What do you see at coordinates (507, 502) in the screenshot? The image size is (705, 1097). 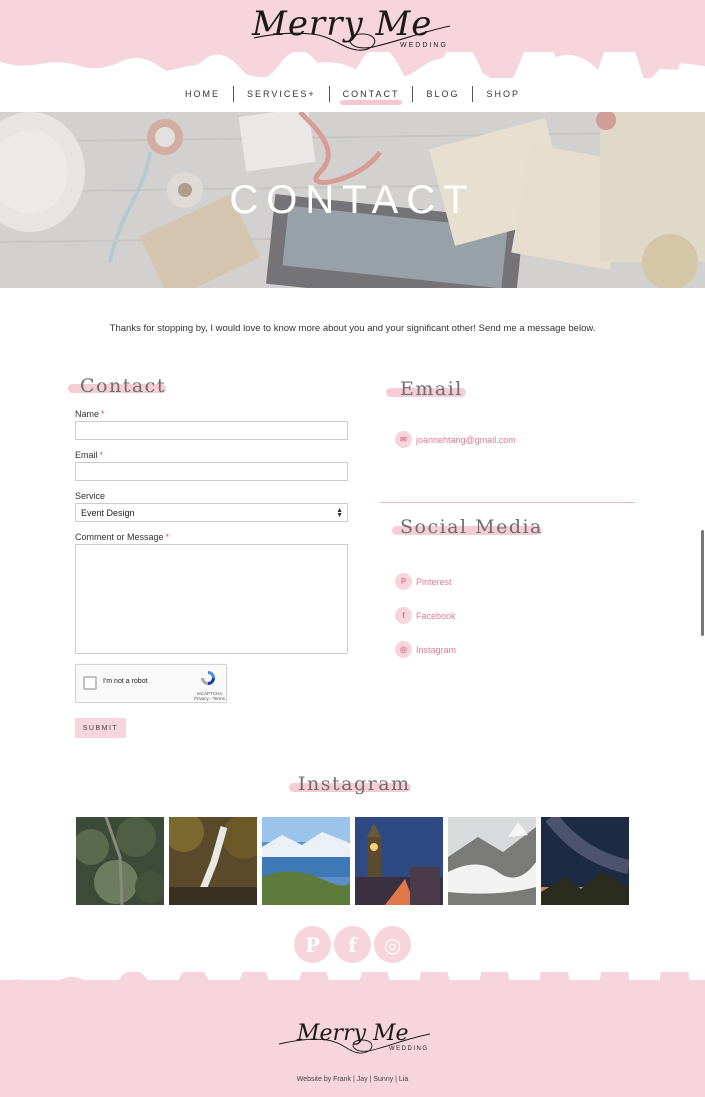 I see `section-divider` at bounding box center [507, 502].